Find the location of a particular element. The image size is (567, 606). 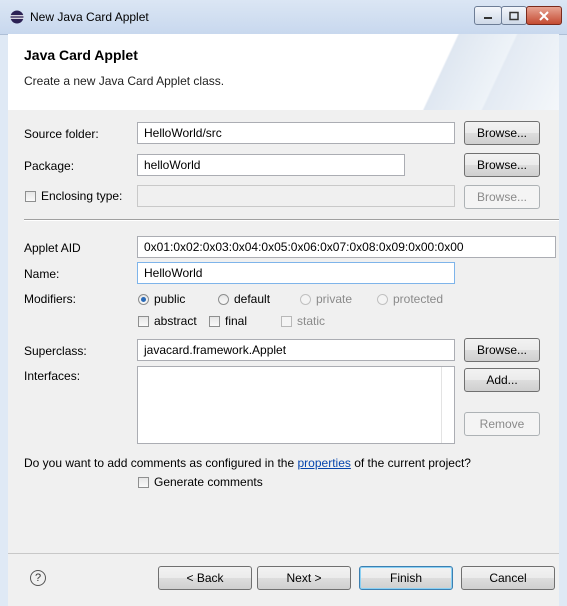

final-checkbox-label: final is located at coordinates (236, 321).